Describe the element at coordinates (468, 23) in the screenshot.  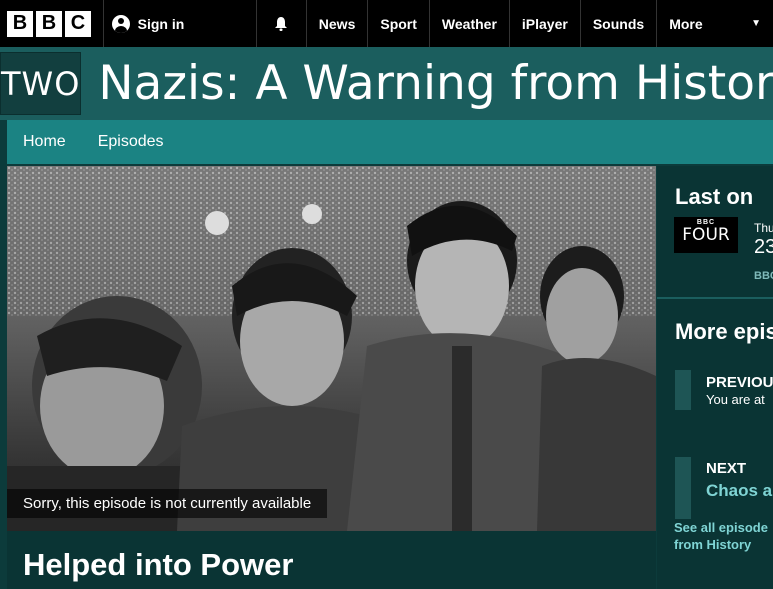
I see `nav-weather: Weather` at that location.